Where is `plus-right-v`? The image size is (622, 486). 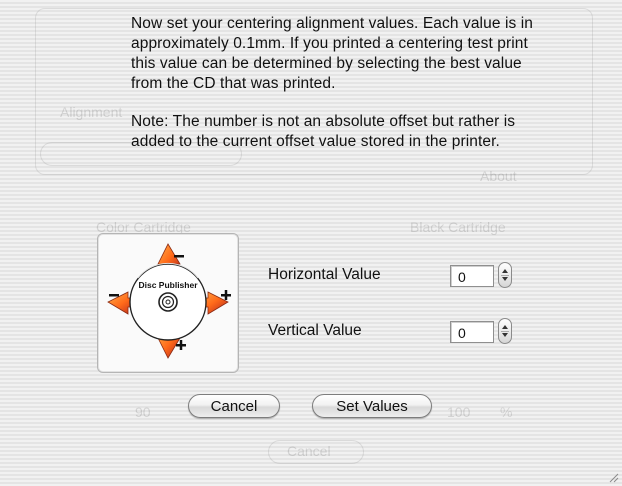 plus-right-v is located at coordinates (226, 295).